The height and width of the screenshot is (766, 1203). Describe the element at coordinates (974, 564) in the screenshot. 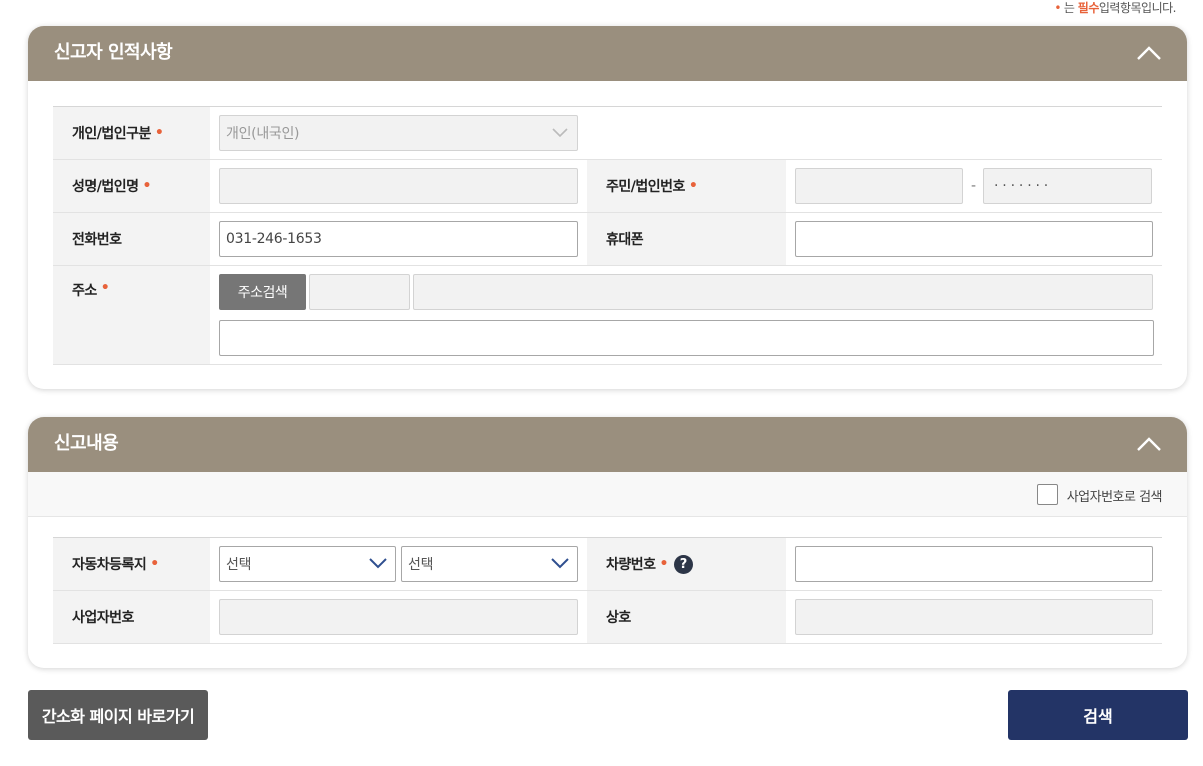

I see `plate-field` at that location.